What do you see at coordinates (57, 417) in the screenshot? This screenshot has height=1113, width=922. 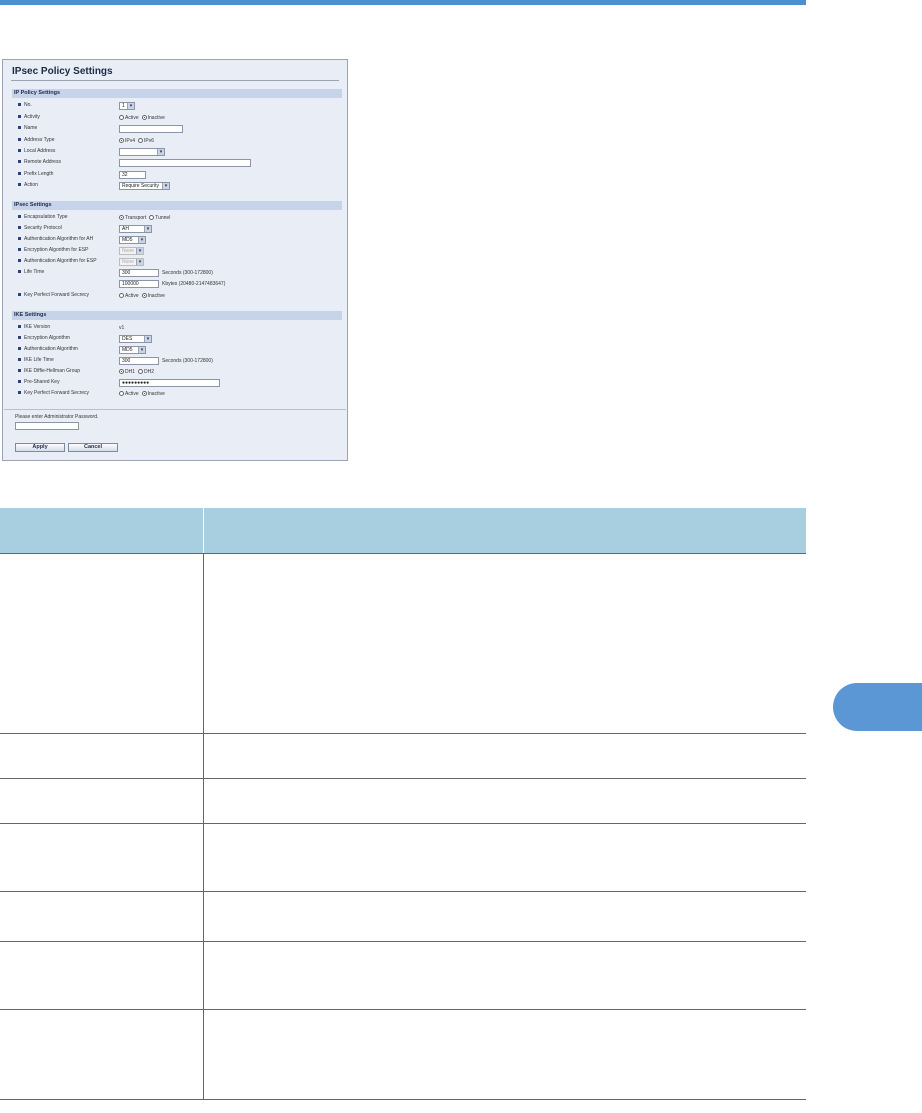 I see `password-prompt: Please enter Administrator Password.` at bounding box center [57, 417].